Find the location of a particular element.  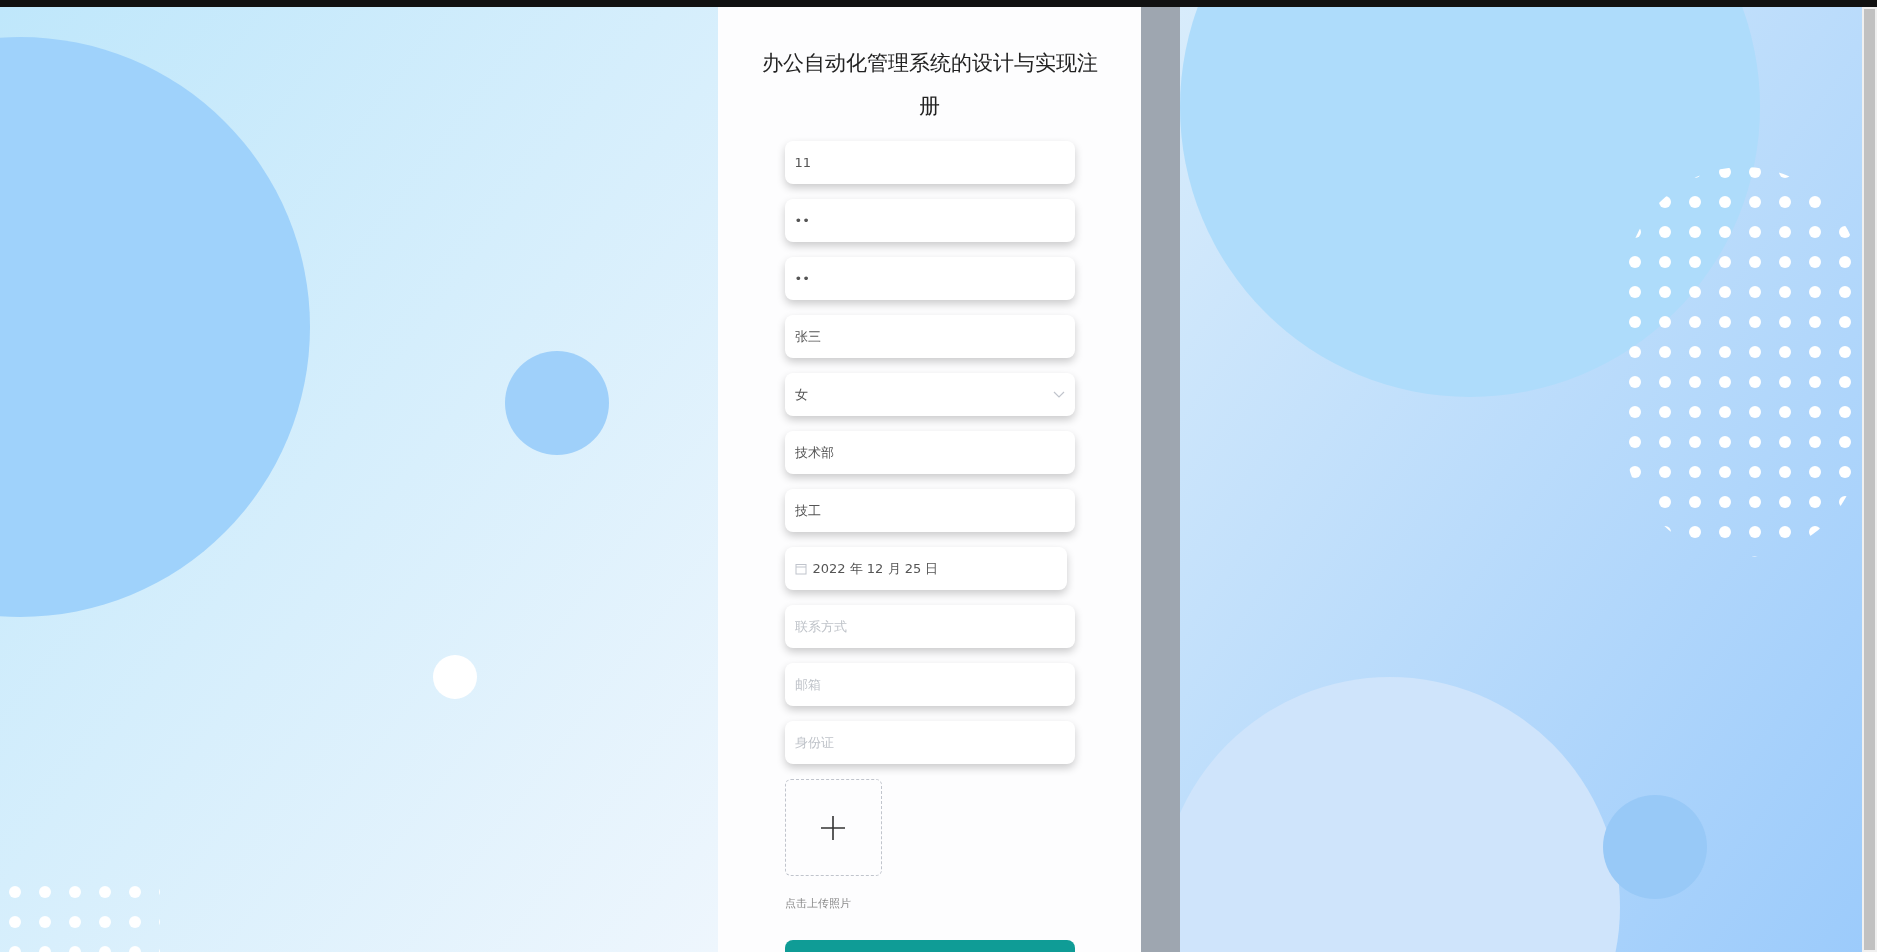

submit-button is located at coordinates (929, 946).